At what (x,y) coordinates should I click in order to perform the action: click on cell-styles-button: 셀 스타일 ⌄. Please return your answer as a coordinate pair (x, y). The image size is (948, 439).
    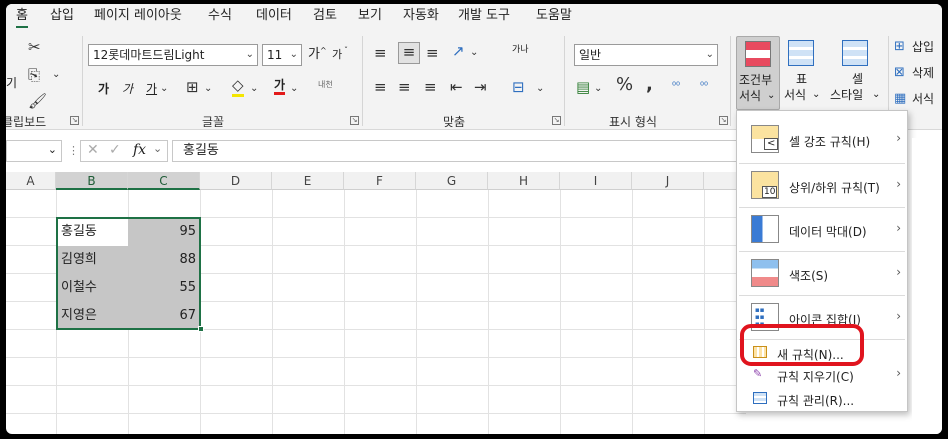
    Looking at the image, I should click on (858, 73).